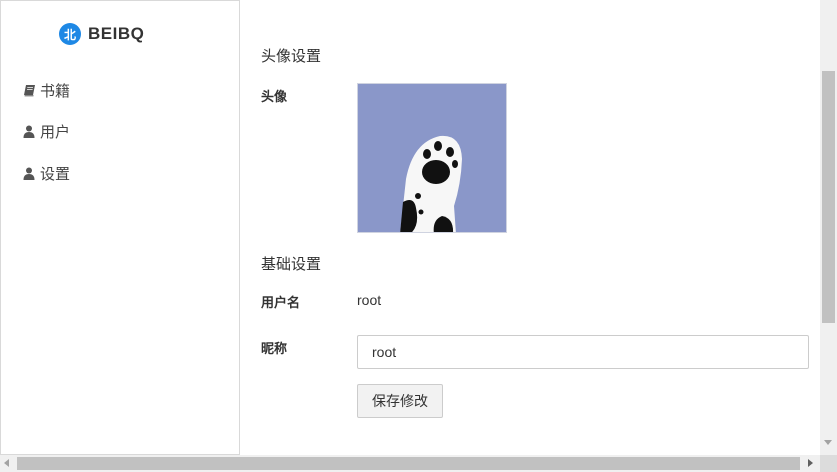 The height and width of the screenshot is (472, 837). What do you see at coordinates (281, 302) in the screenshot?
I see `username-label: 用户名` at bounding box center [281, 302].